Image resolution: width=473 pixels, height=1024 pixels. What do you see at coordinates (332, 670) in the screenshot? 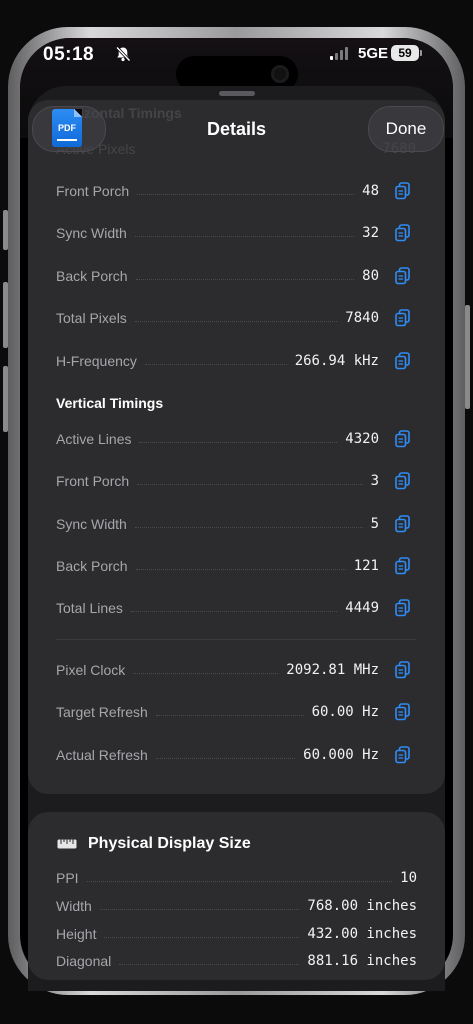
I see `row-value: 2092.81 MHz` at bounding box center [332, 670].